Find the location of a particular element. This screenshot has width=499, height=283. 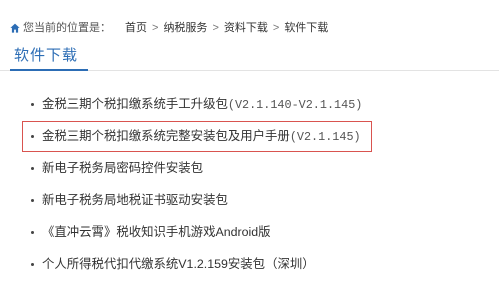

download-version: (V2.1.145) is located at coordinates (325, 137).